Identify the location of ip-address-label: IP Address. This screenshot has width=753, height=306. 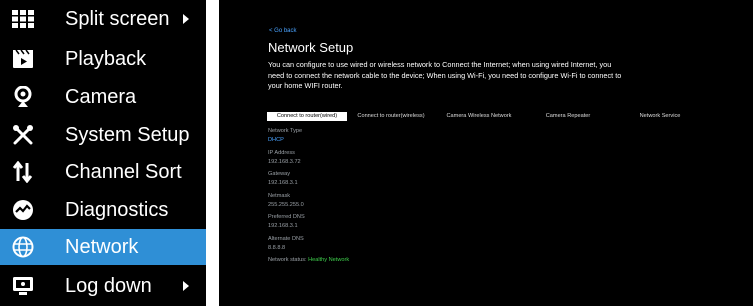
(281, 153).